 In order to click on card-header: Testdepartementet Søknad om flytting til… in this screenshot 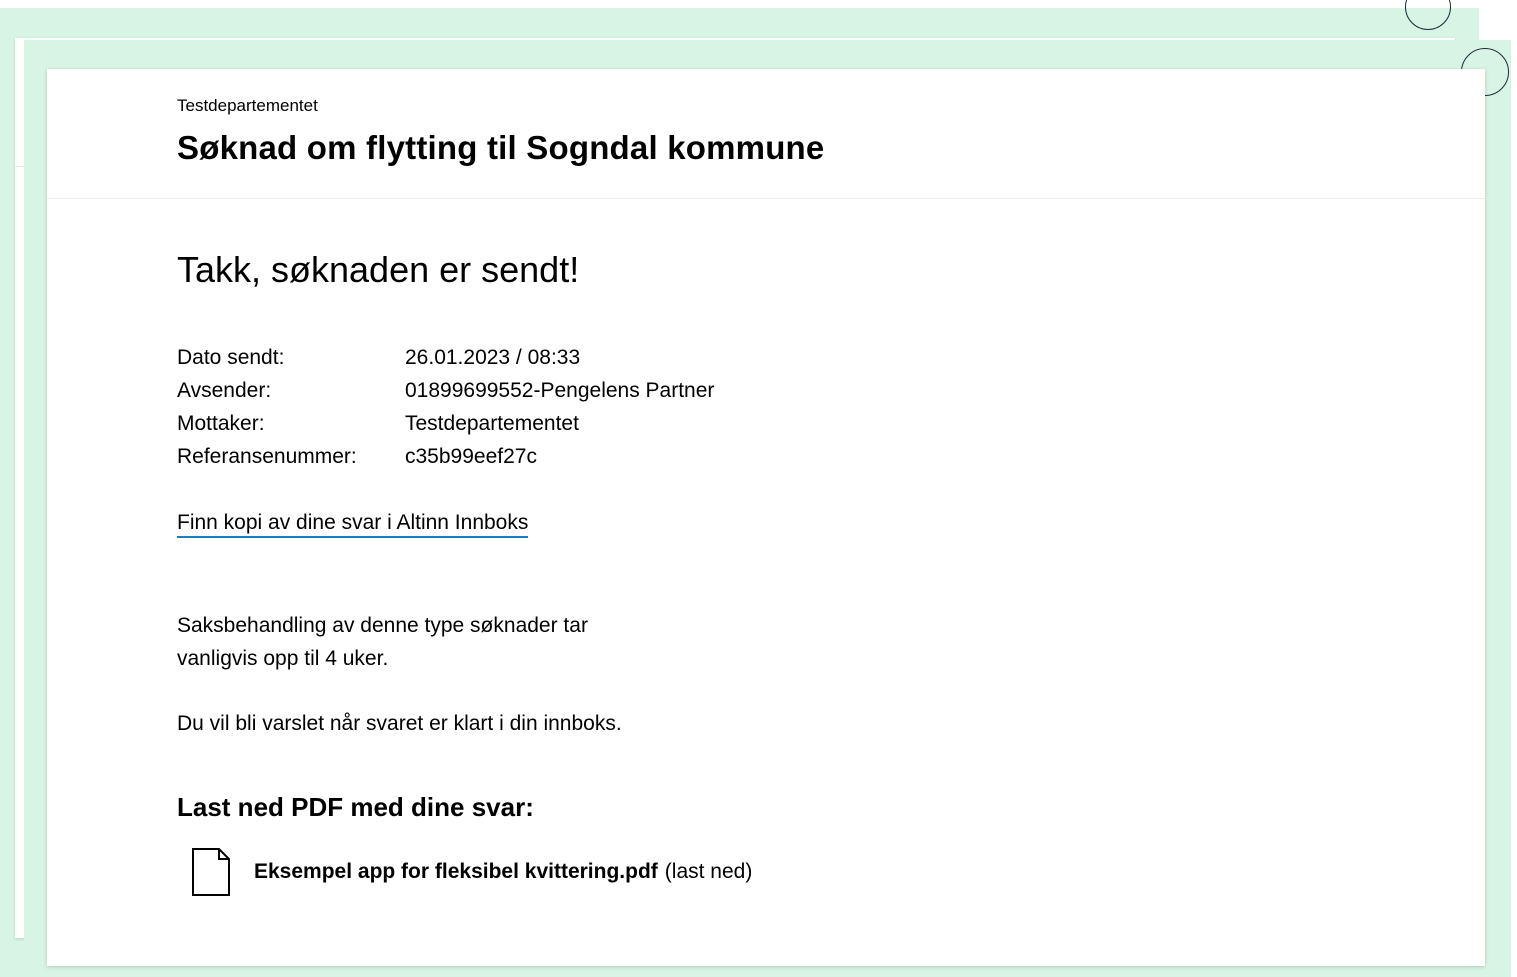, I will do `click(766, 134)`.